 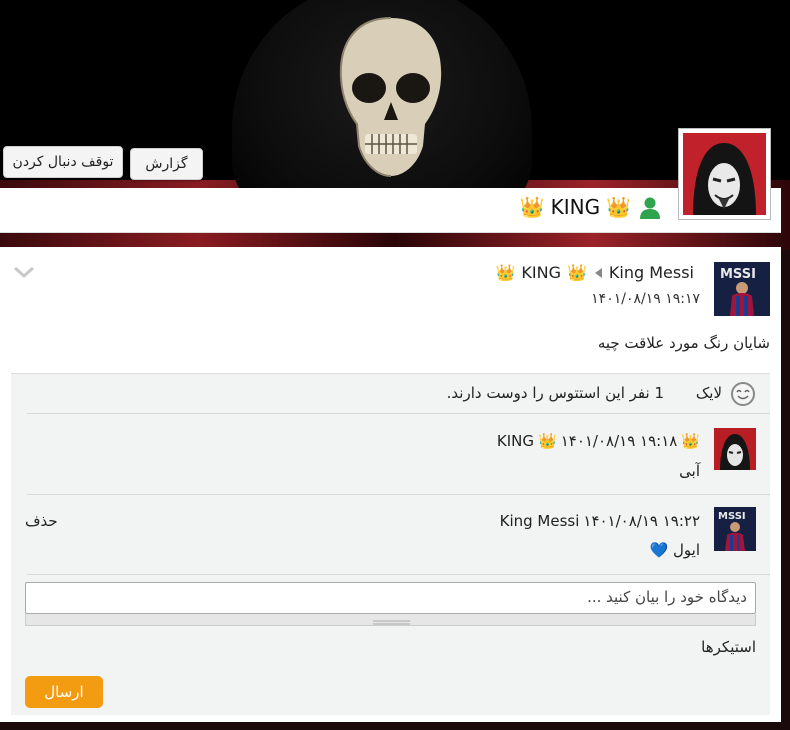 I want to click on profile-avatar, so click(x=724, y=174).